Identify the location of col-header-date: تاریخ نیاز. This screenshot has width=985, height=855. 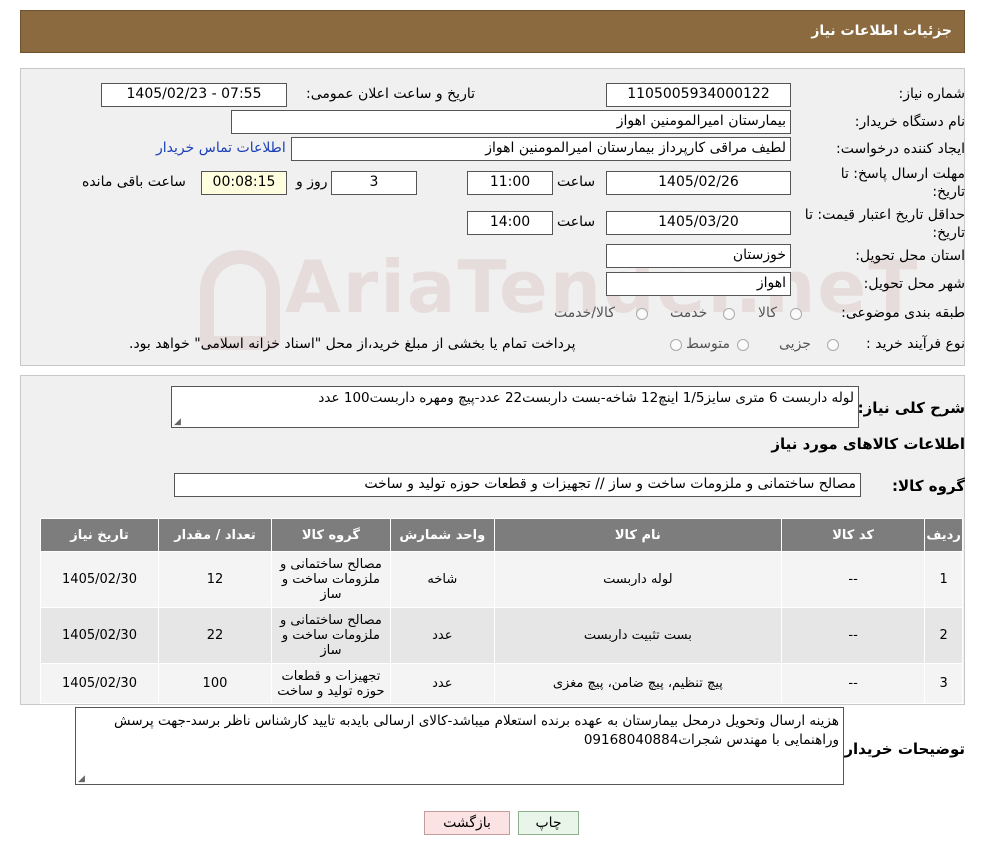
(99, 535).